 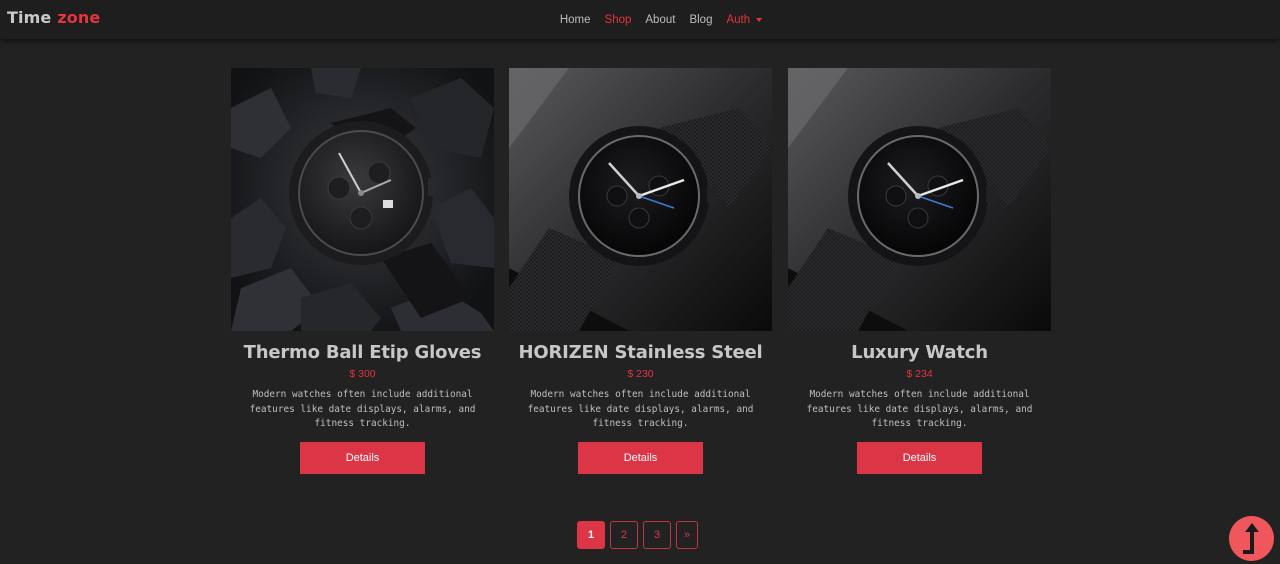 I want to click on nav-auth-dropdown: Auth, so click(x=744, y=19).